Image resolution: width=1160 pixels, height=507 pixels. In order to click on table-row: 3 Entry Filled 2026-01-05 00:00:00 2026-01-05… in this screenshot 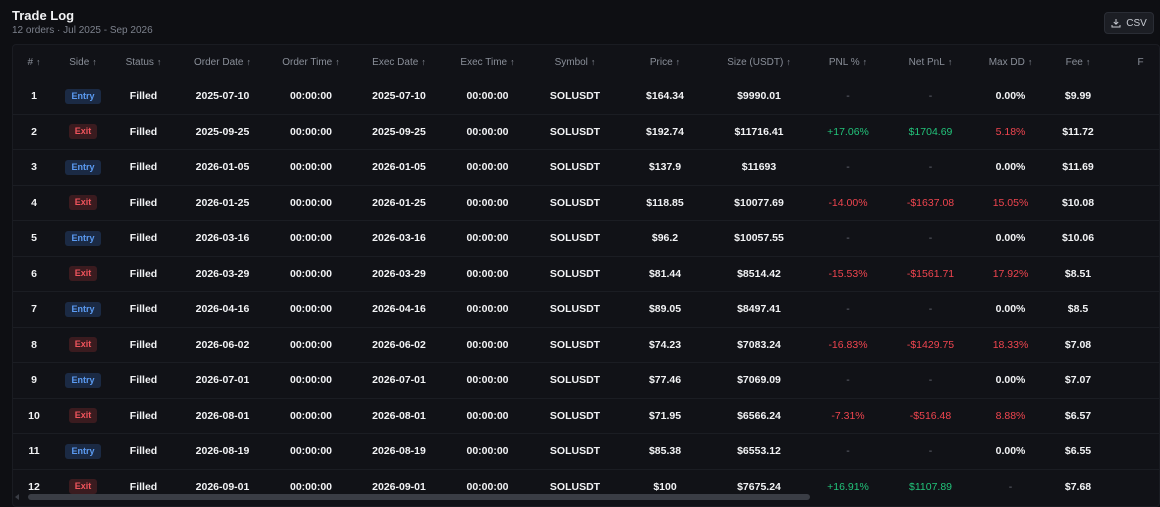, I will do `click(586, 167)`.